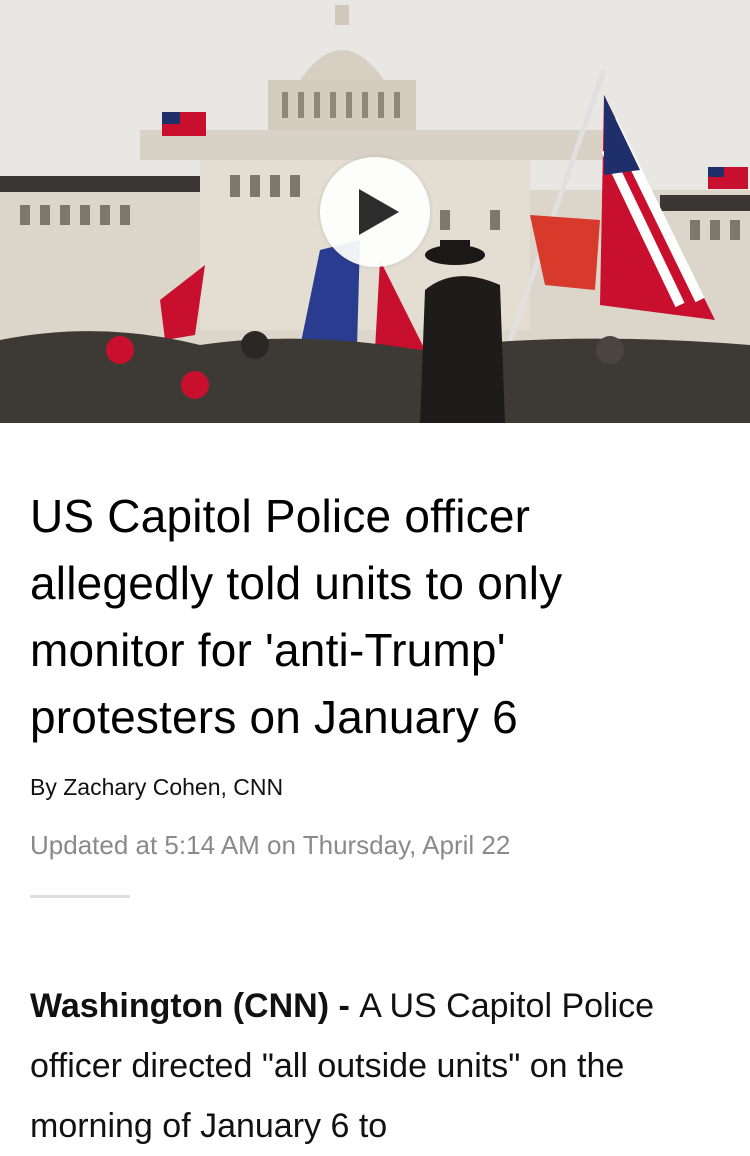 The image size is (750, 1156). What do you see at coordinates (195, 1006) in the screenshot?
I see `article-dateline: Washington (CNN) -` at bounding box center [195, 1006].